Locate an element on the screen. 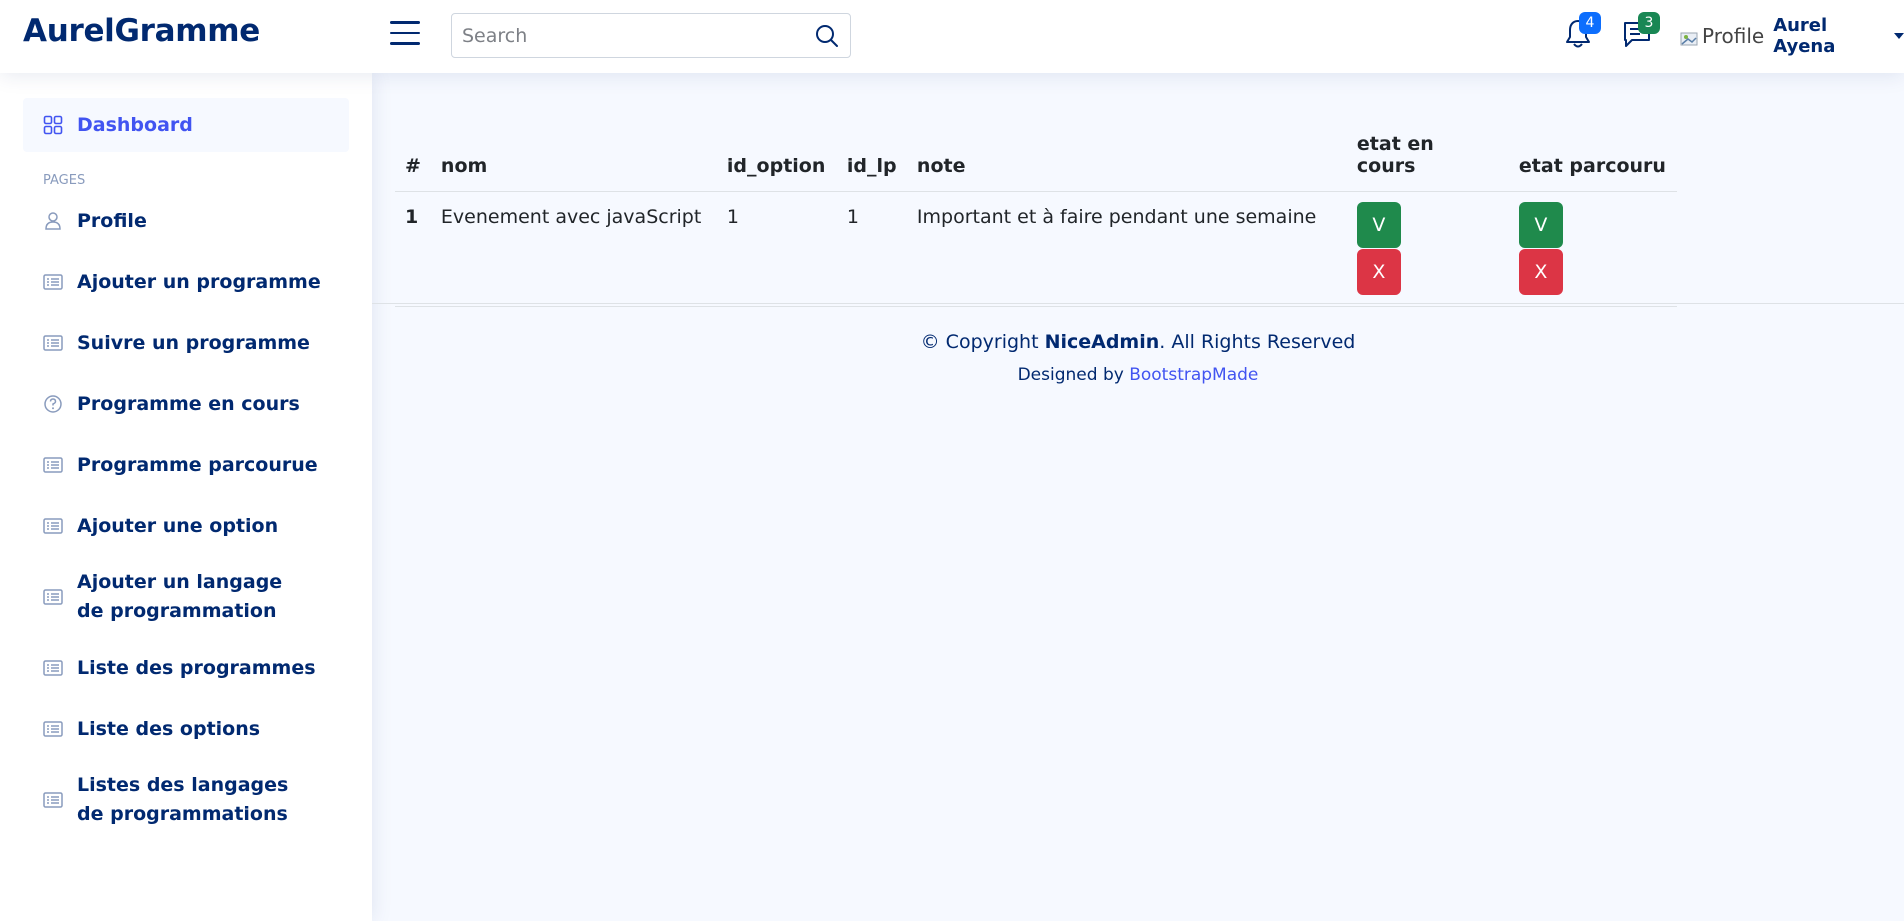  sidebar-item-label: Ajouter une option is located at coordinates (178, 525).